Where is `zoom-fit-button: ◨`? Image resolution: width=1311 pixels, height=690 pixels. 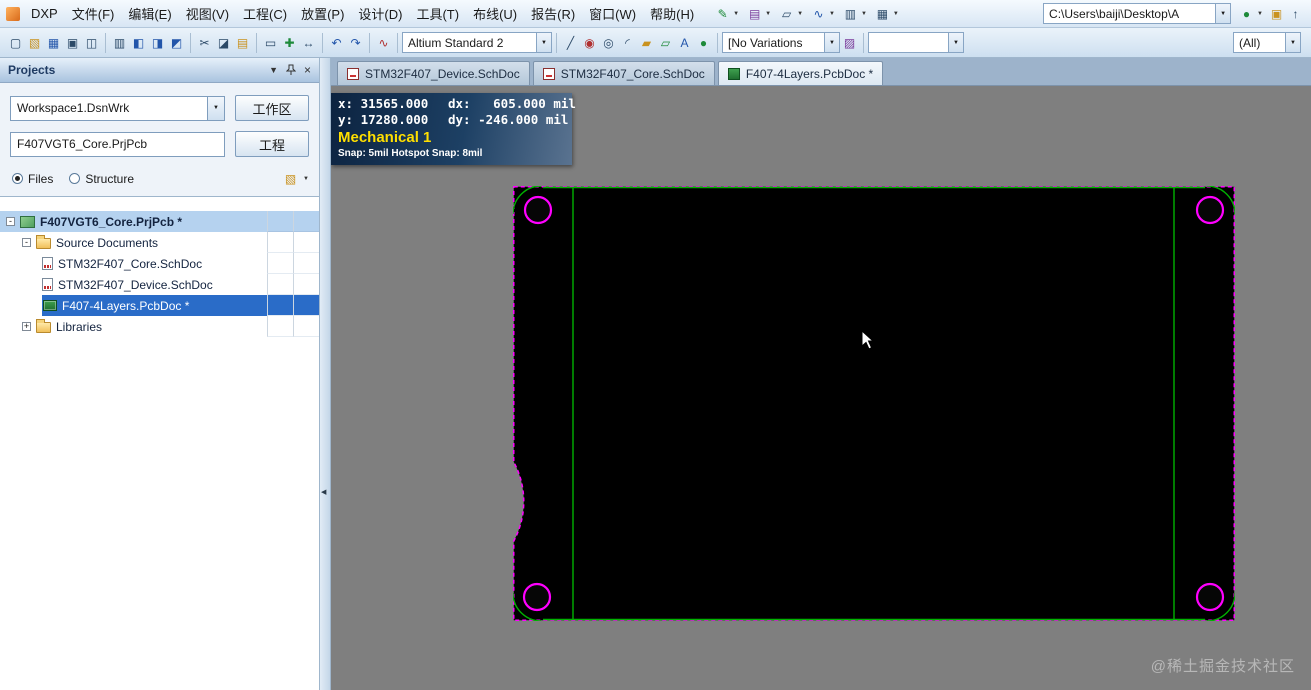 zoom-fit-button: ◨ is located at coordinates (157, 42).